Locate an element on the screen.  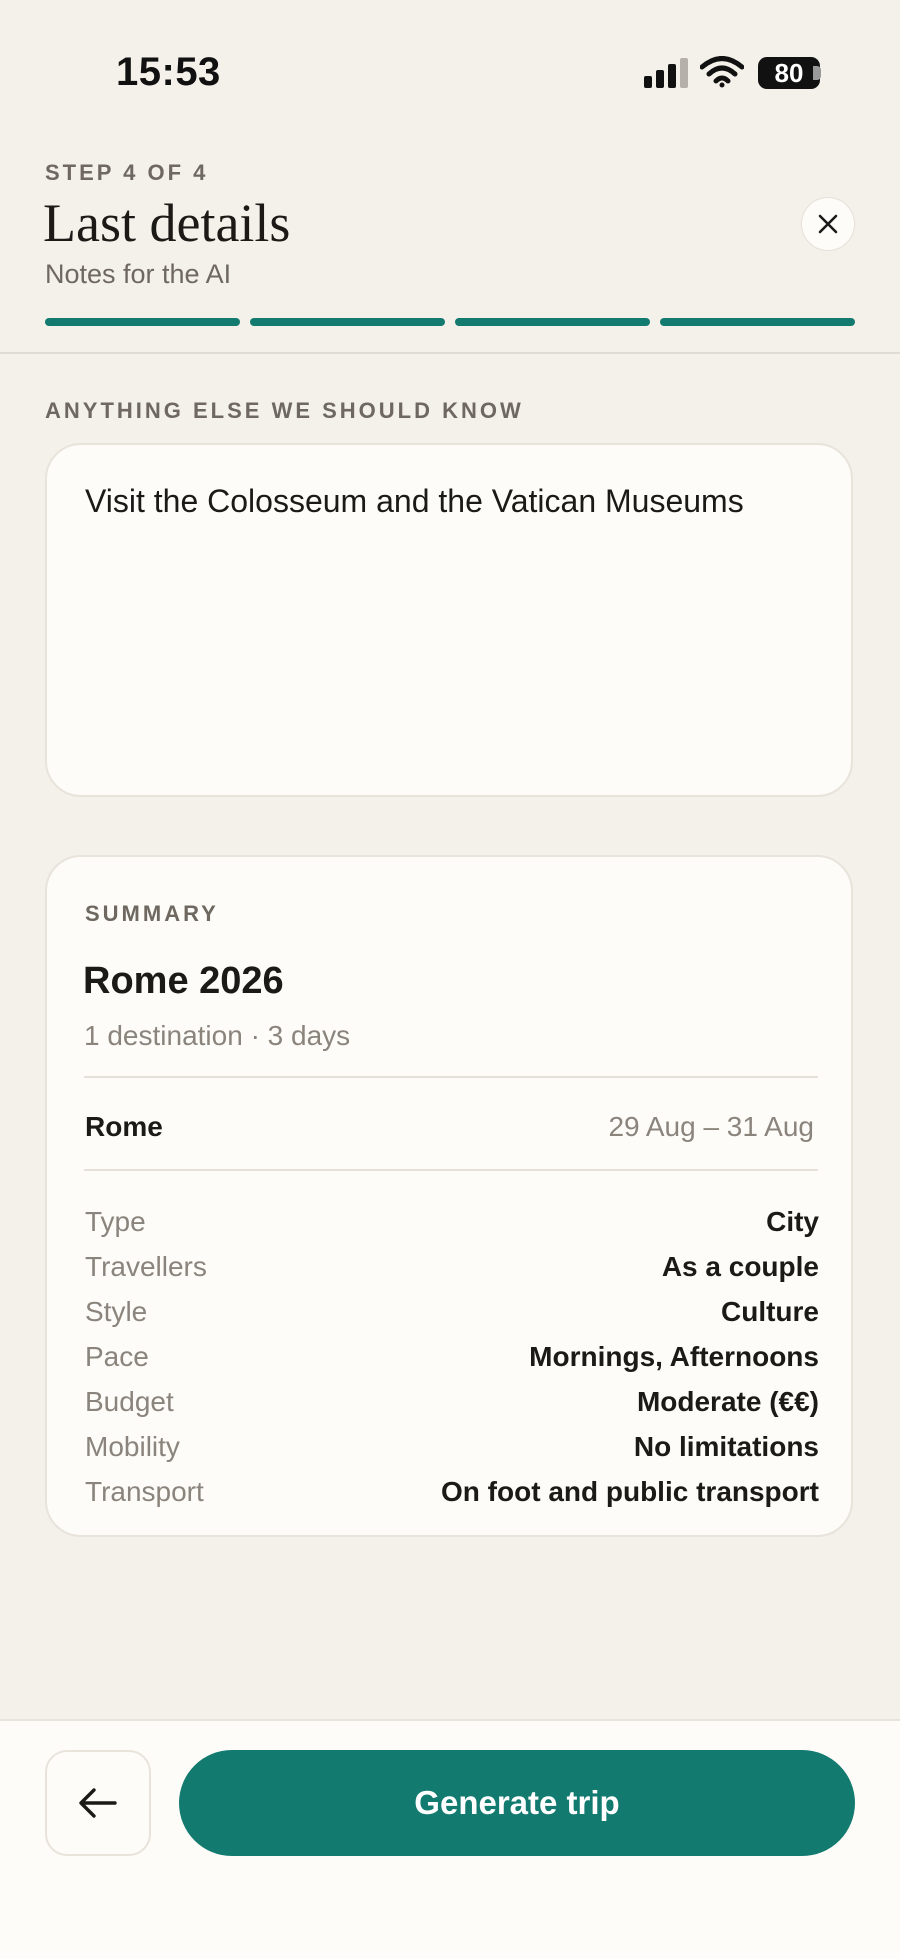
detail-label: Transport is located at coordinates (144, 1491).